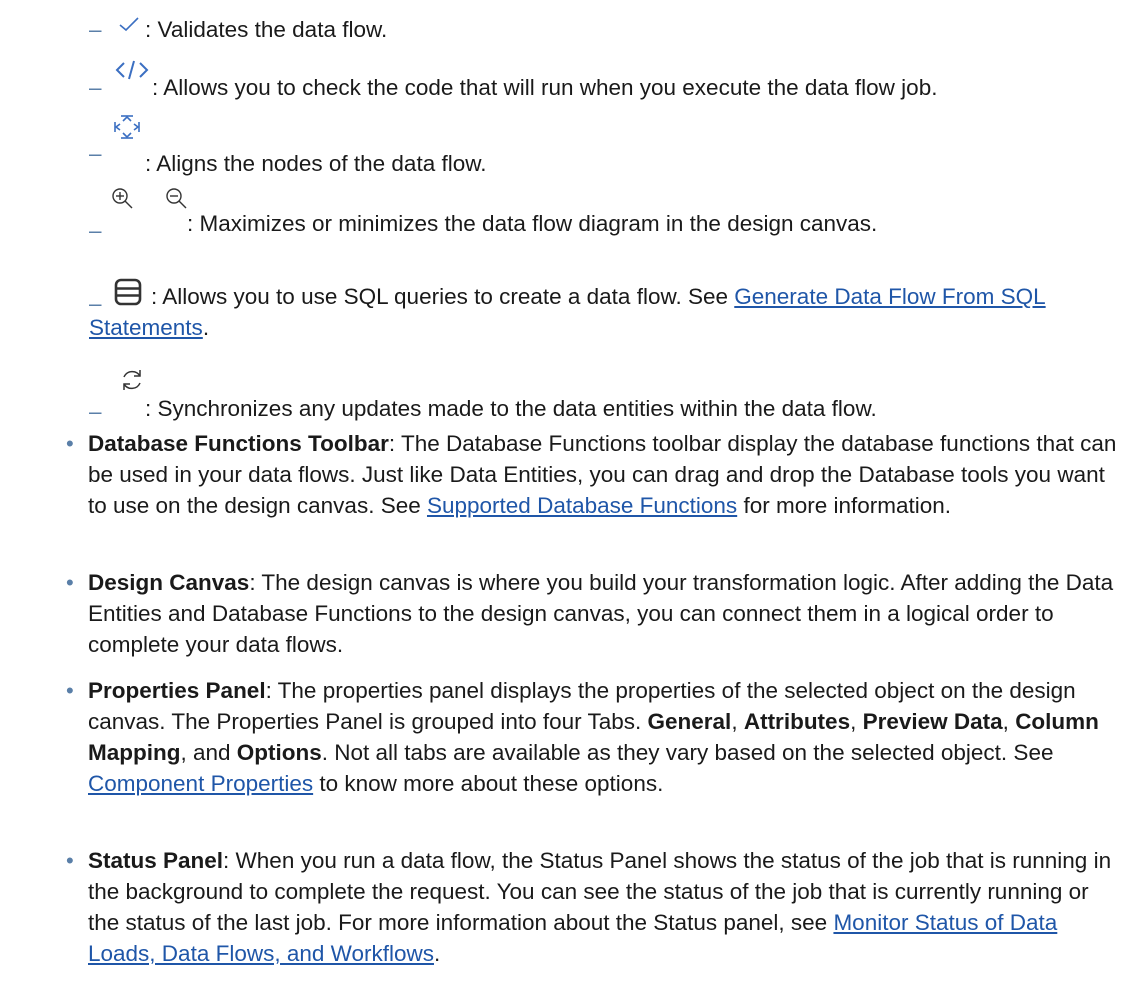 This screenshot has height=989, width=1134. What do you see at coordinates (177, 690) in the screenshot?
I see `term-label: Properties Panel` at bounding box center [177, 690].